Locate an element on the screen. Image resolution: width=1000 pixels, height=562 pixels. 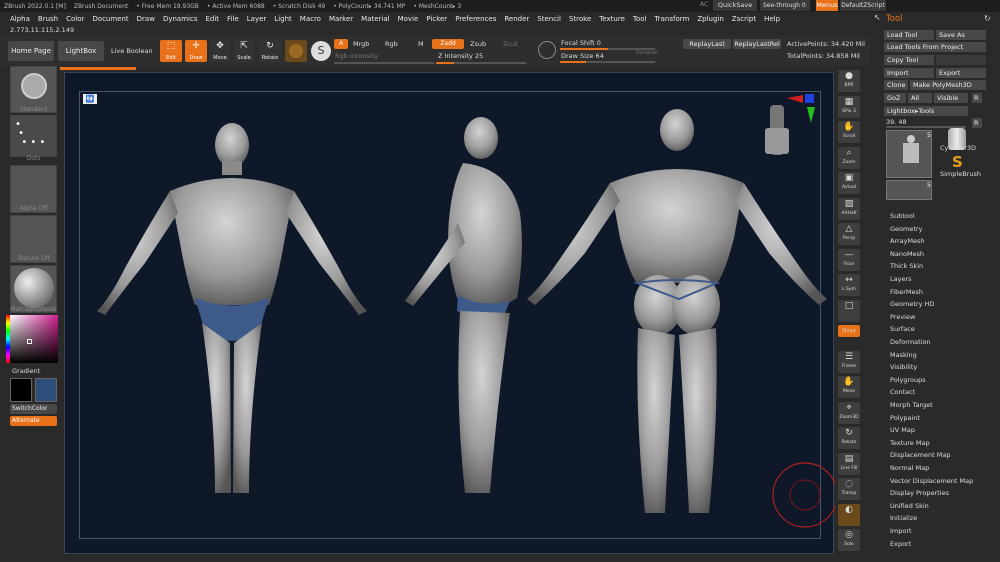
tool-subpalette-displacement-map: Displacement Map is located at coordinates (920, 455).